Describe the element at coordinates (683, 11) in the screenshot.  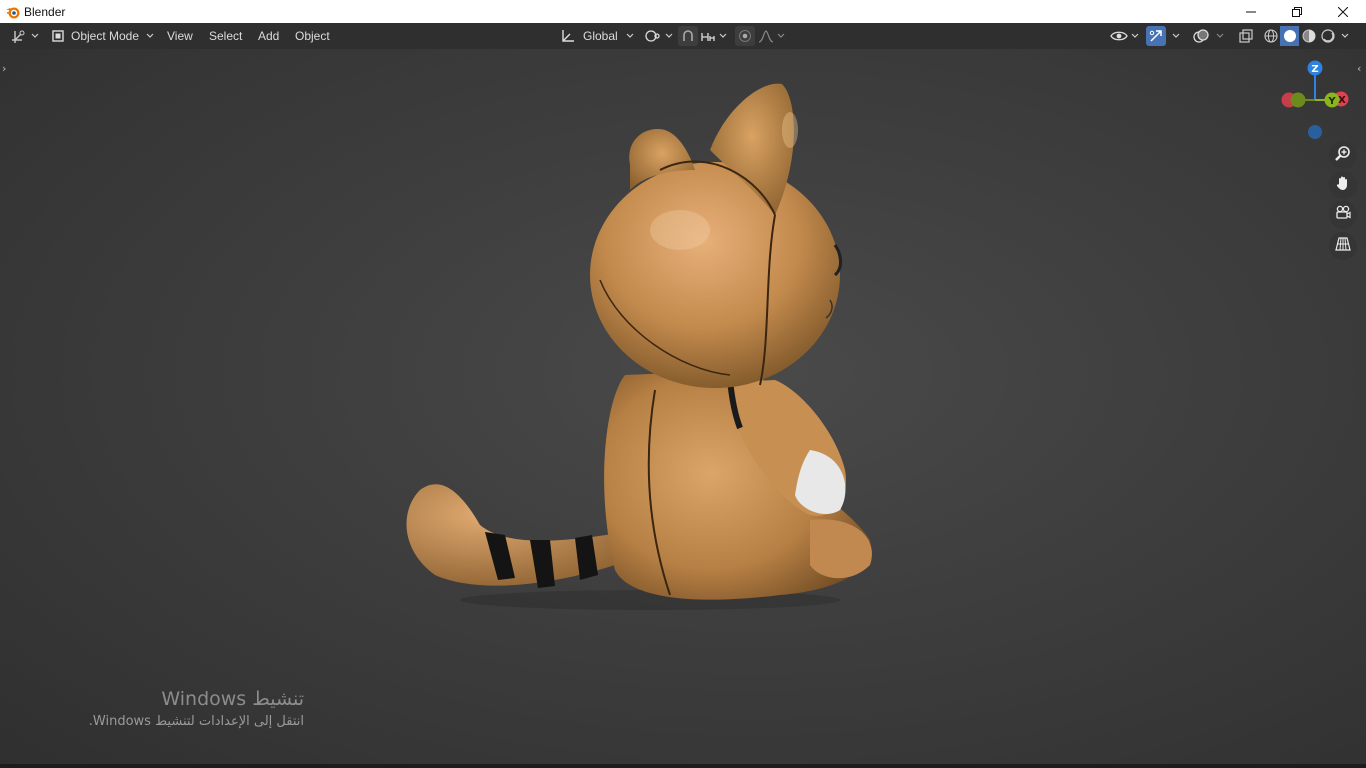
I see `window-titlebar: Blender` at that location.